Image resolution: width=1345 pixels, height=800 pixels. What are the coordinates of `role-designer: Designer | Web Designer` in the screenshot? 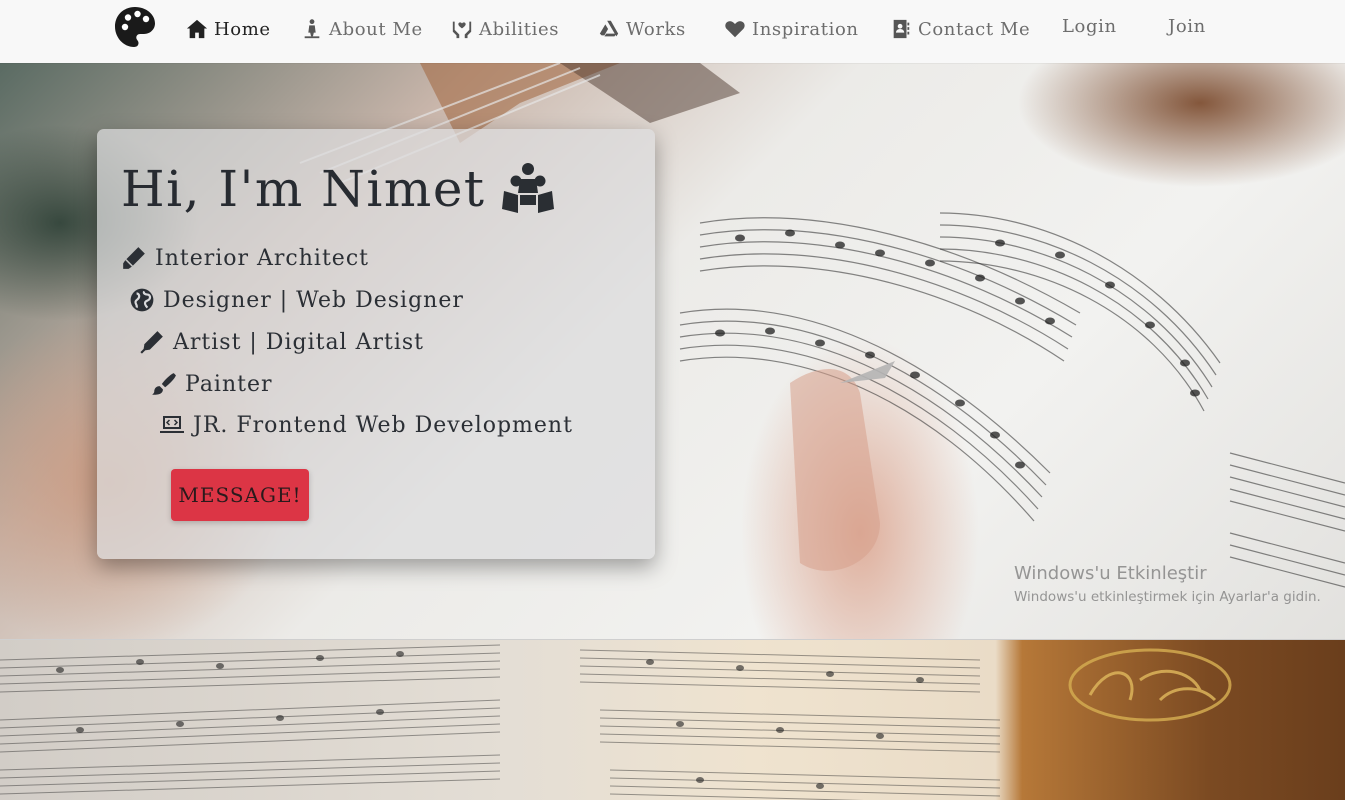 It's located at (296, 300).